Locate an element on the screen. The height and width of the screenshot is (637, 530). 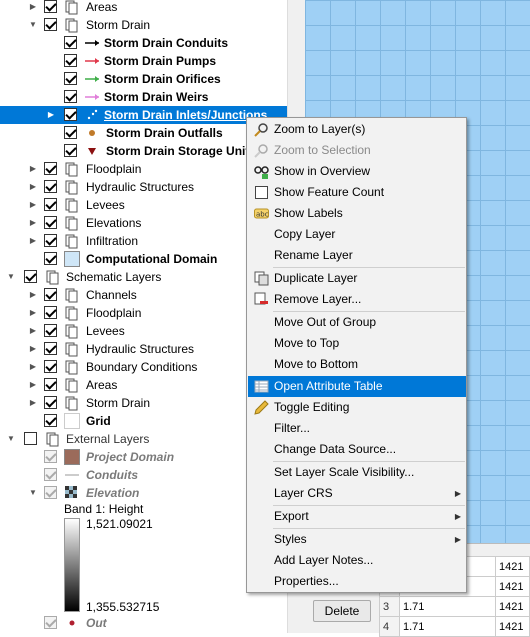
layer-row-computational-domain: Computational Domain is located at coordinates (143, 259).